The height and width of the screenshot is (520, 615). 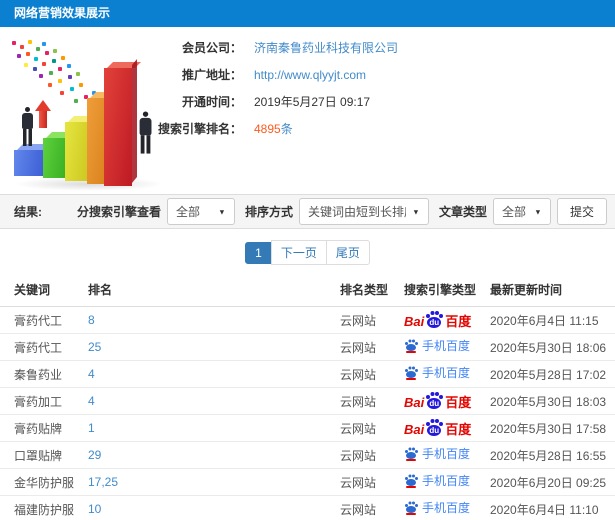 What do you see at coordinates (214, 507) in the screenshot?
I see `rank-cell: 10` at bounding box center [214, 507].